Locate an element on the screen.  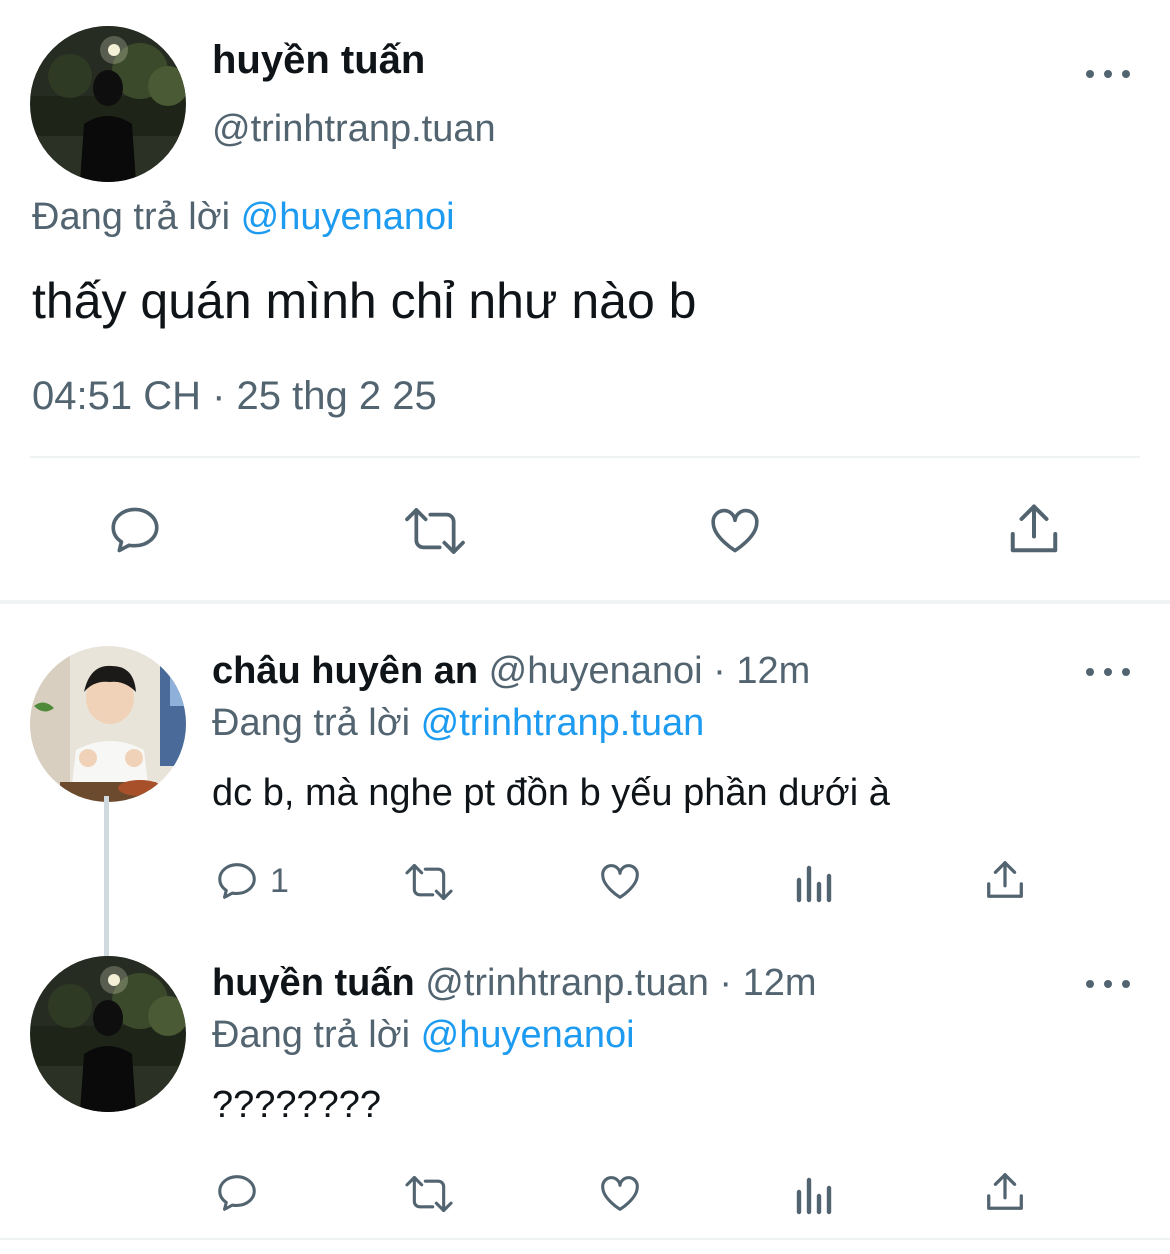
replying-to-line: Đang trả lời @trinhtranp.tuan is located at coordinates (458, 723).